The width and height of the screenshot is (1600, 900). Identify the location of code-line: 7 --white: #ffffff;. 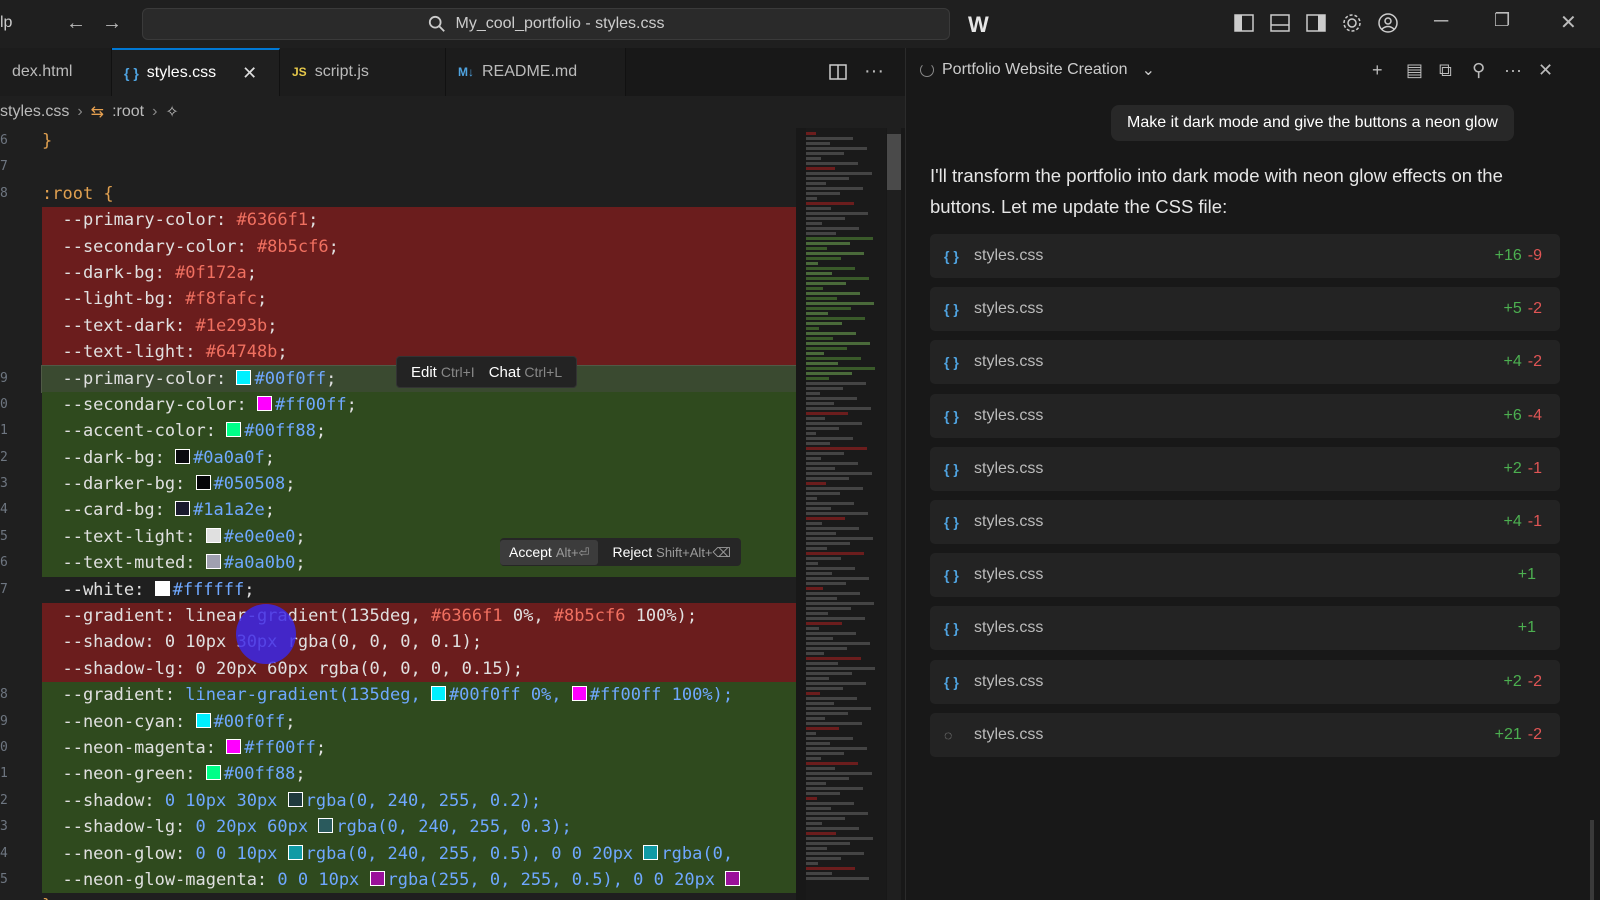
(398, 590).